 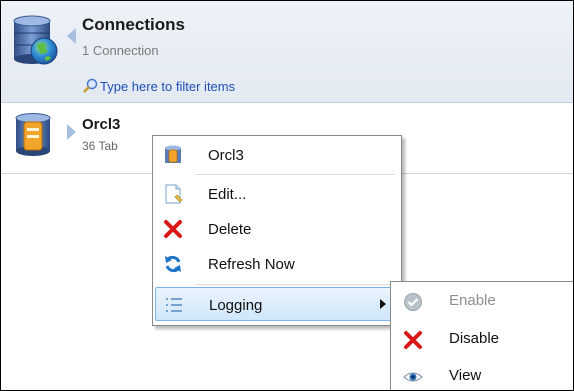 I want to click on submenu-item-label: Disable, so click(x=474, y=338).